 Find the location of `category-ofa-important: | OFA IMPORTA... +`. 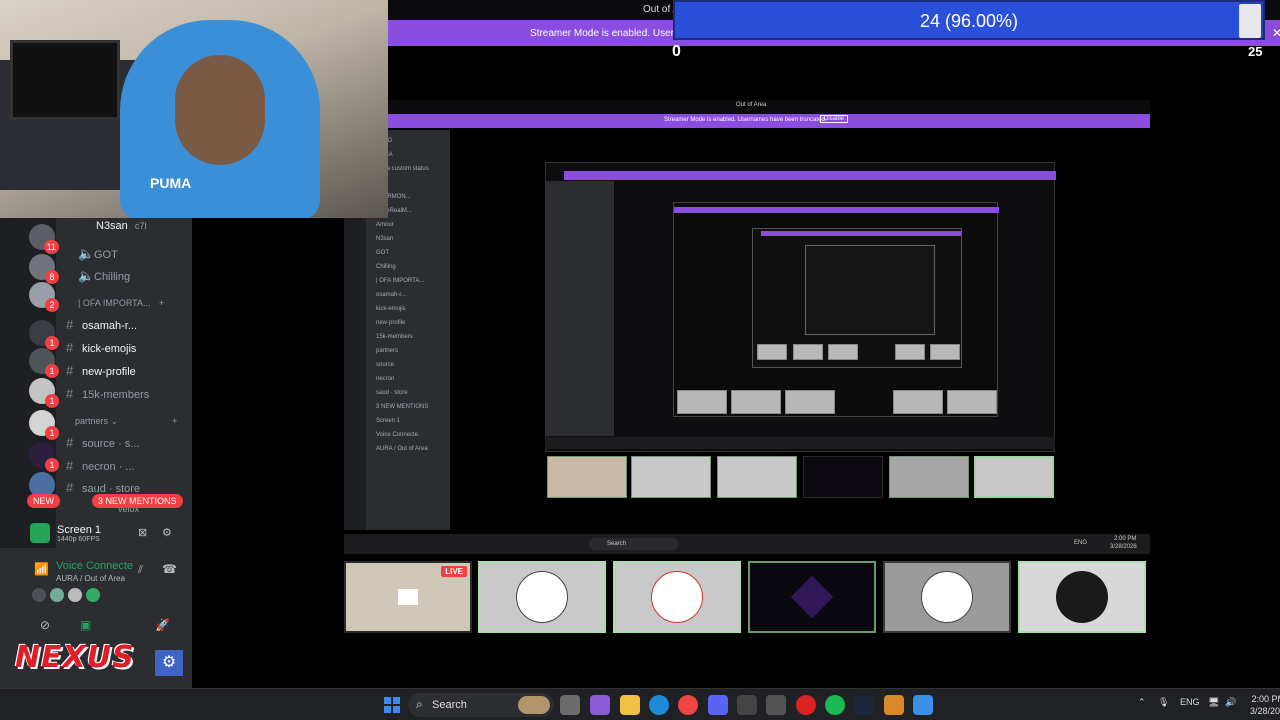

category-ofa-important: | OFA IMPORTA... + is located at coordinates (121, 303).